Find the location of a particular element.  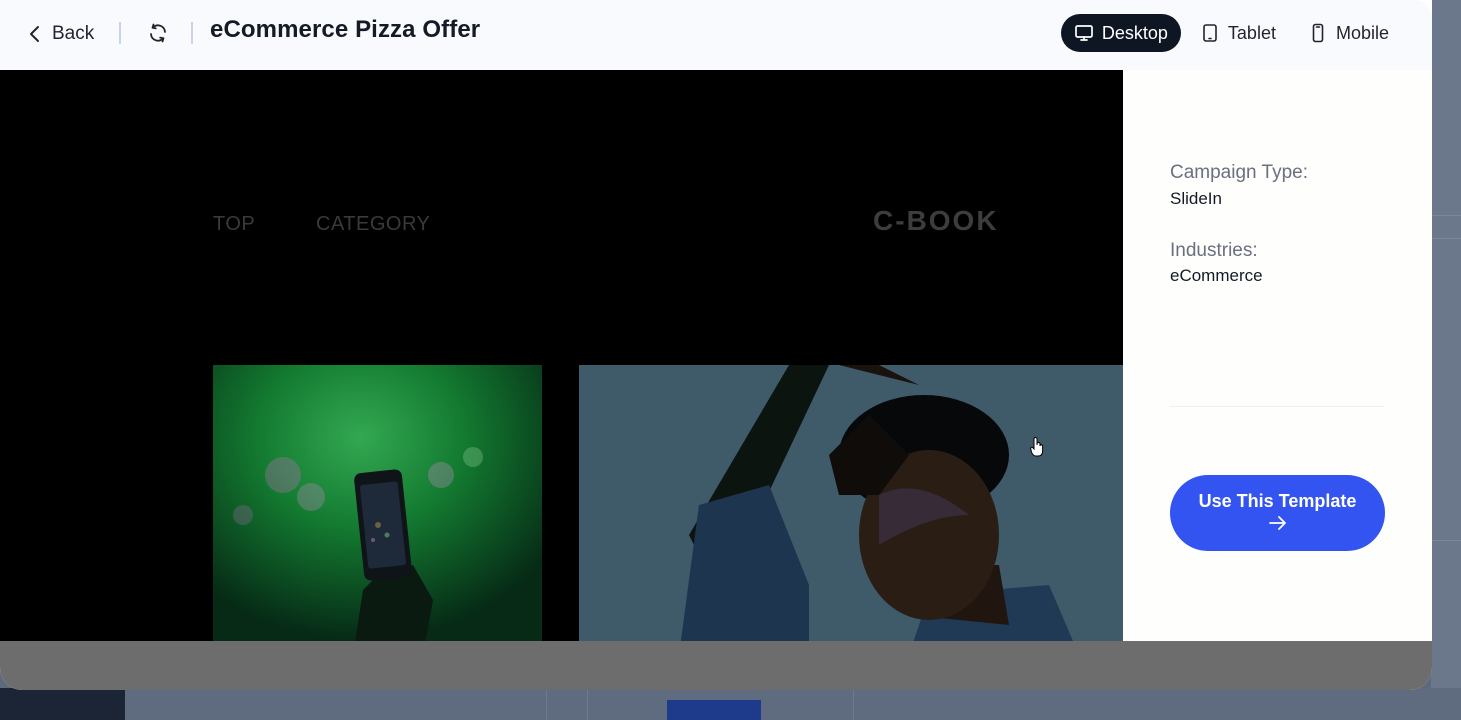

device-switcher: Desktop Tablet Mobile is located at coordinates (1231, 33).